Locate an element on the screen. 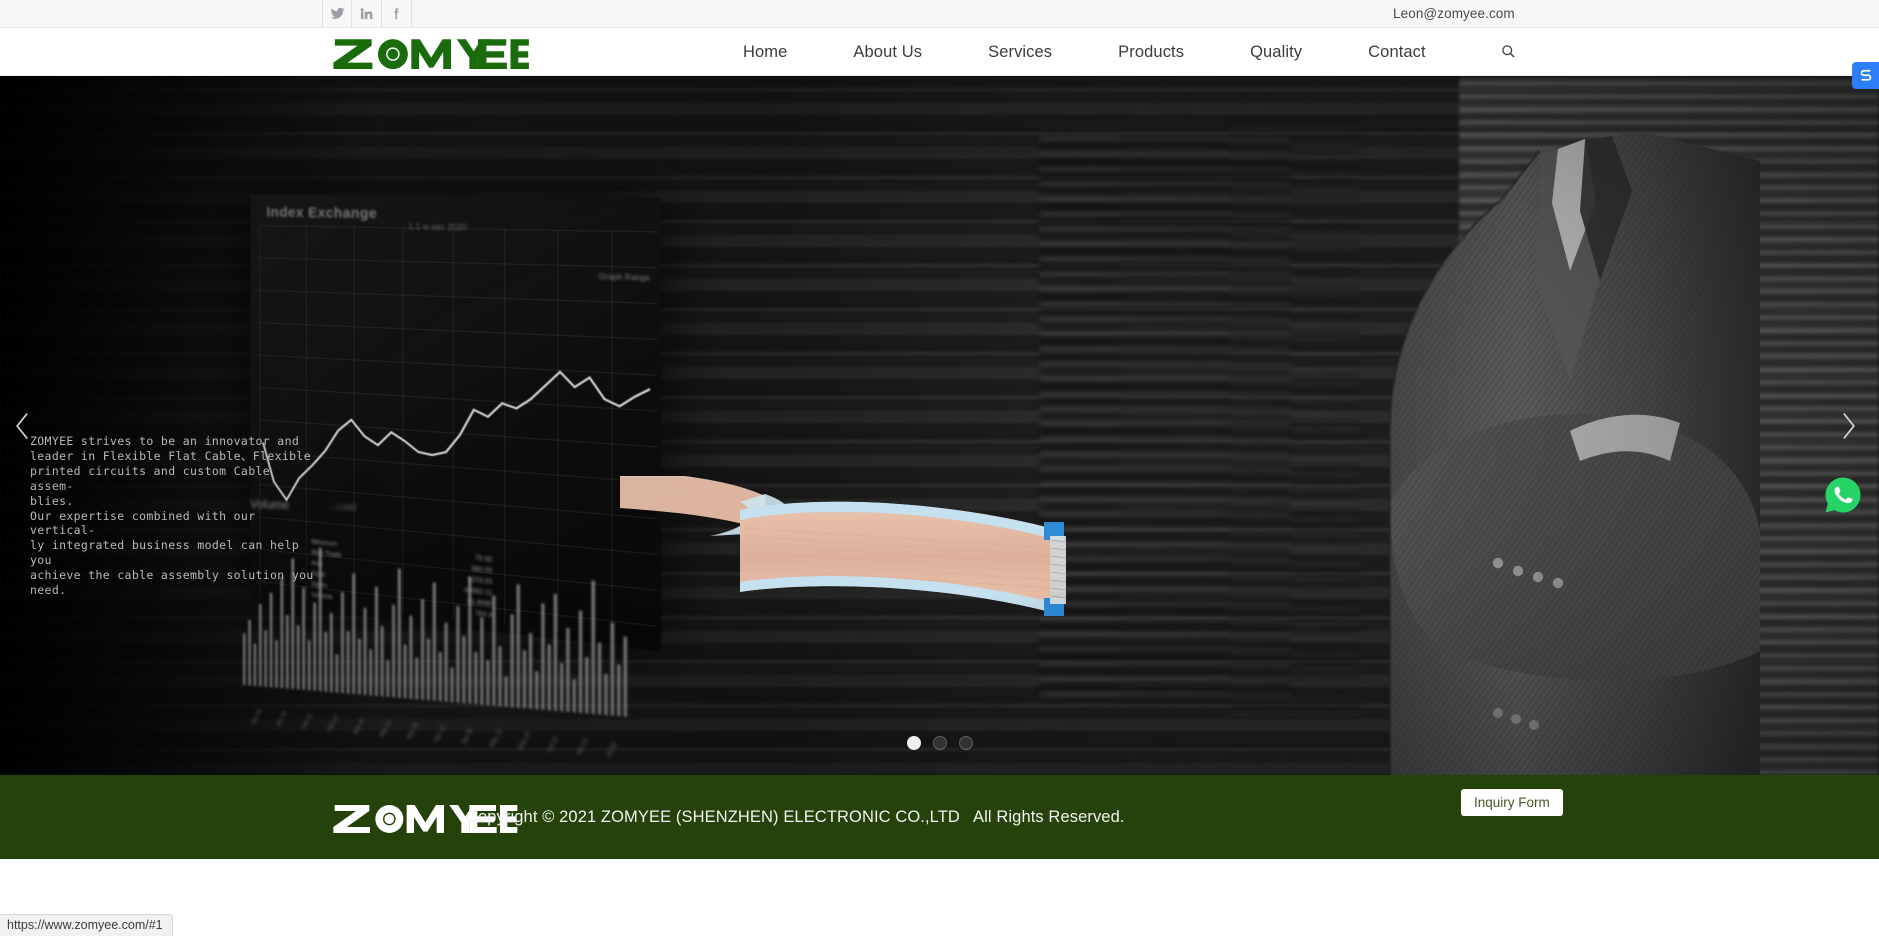  volume-sub-label: - LOAD is located at coordinates (344, 507).